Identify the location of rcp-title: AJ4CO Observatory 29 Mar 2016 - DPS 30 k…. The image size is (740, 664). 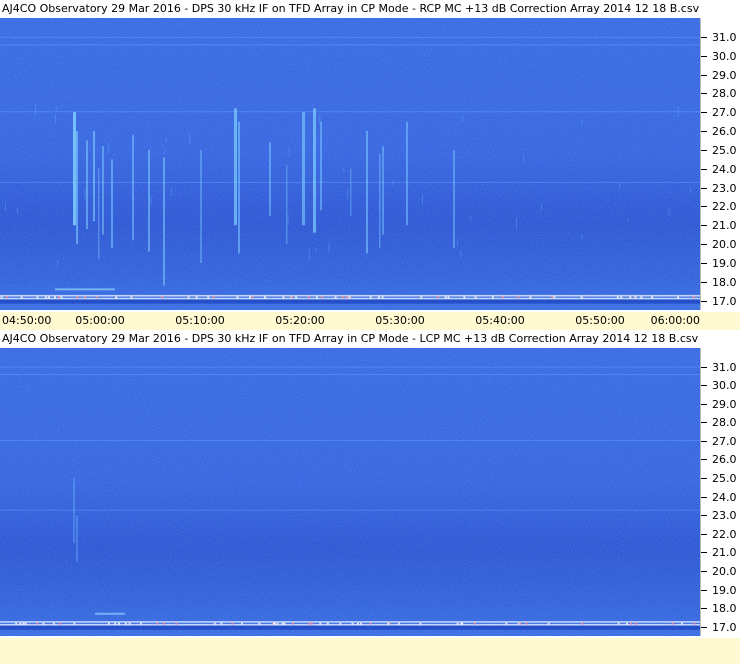
(351, 9).